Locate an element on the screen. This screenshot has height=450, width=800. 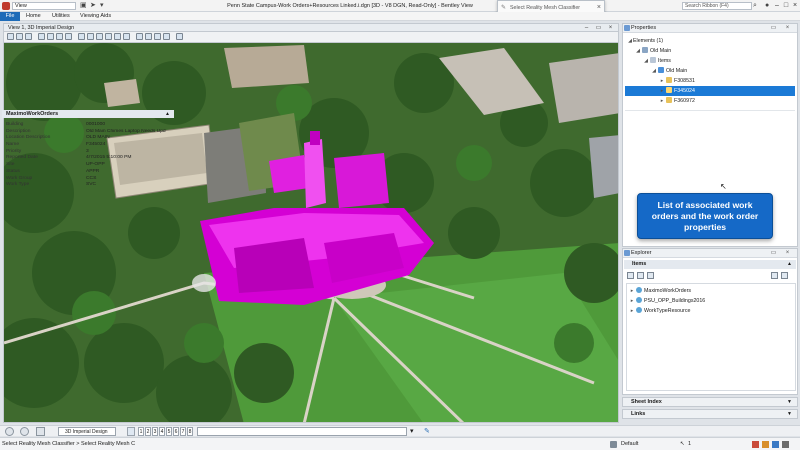
view-restore-icon: ▭ is located at coordinates (598, 28).